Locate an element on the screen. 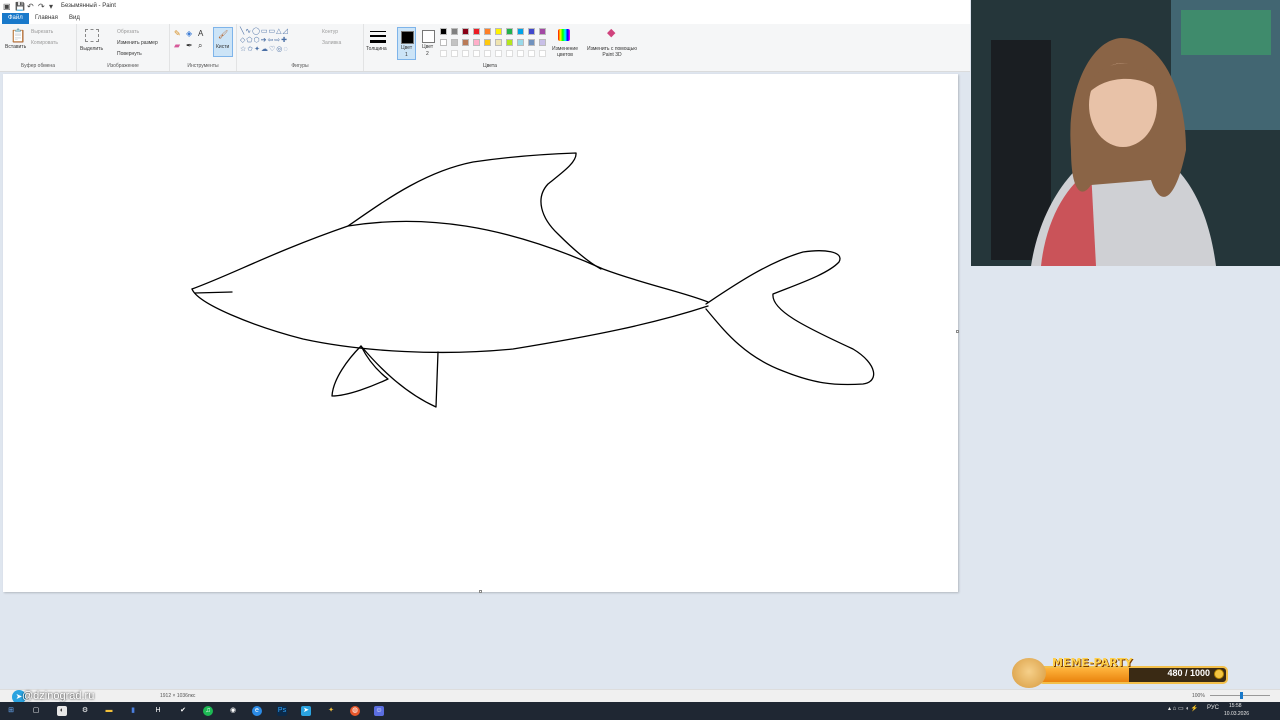  select-button: Выделить is located at coordinates (91, 49).